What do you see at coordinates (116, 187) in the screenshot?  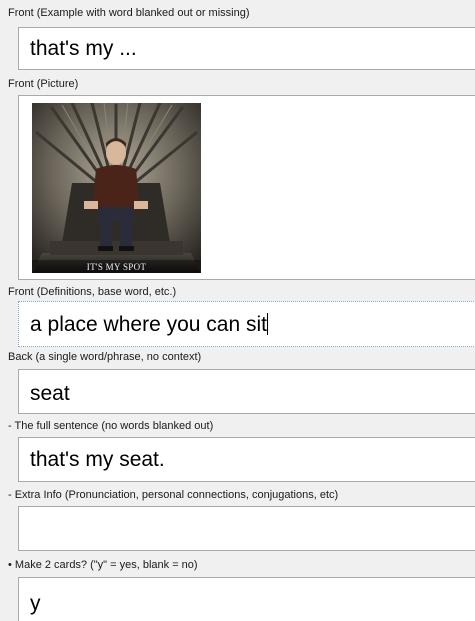 I see `throne-photo-icon: IT'S MY SPOT` at bounding box center [116, 187].